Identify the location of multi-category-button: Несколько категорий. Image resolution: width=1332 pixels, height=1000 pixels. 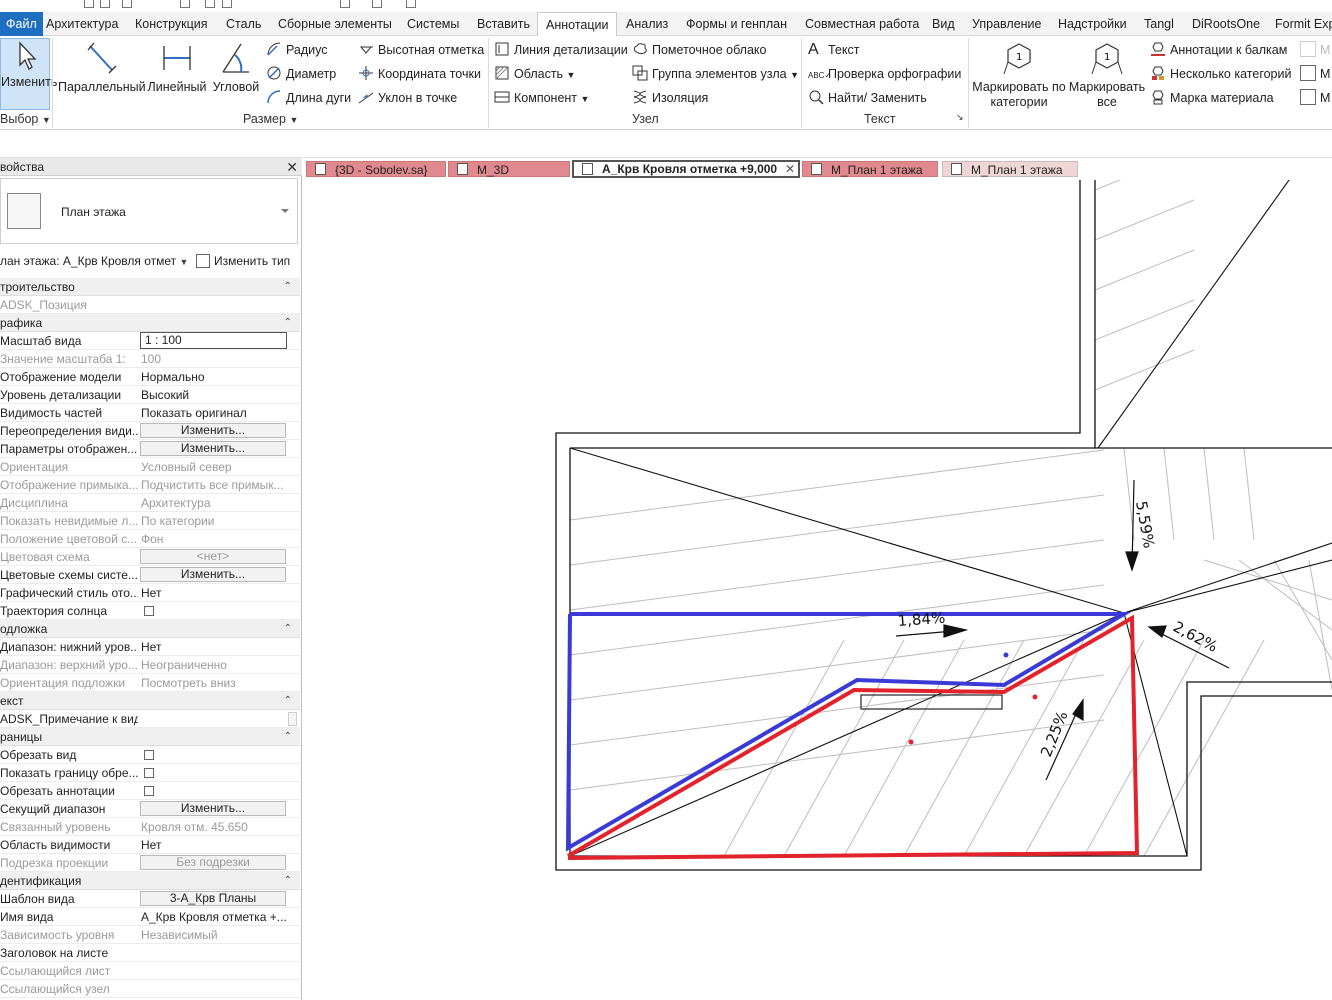
(1220, 74).